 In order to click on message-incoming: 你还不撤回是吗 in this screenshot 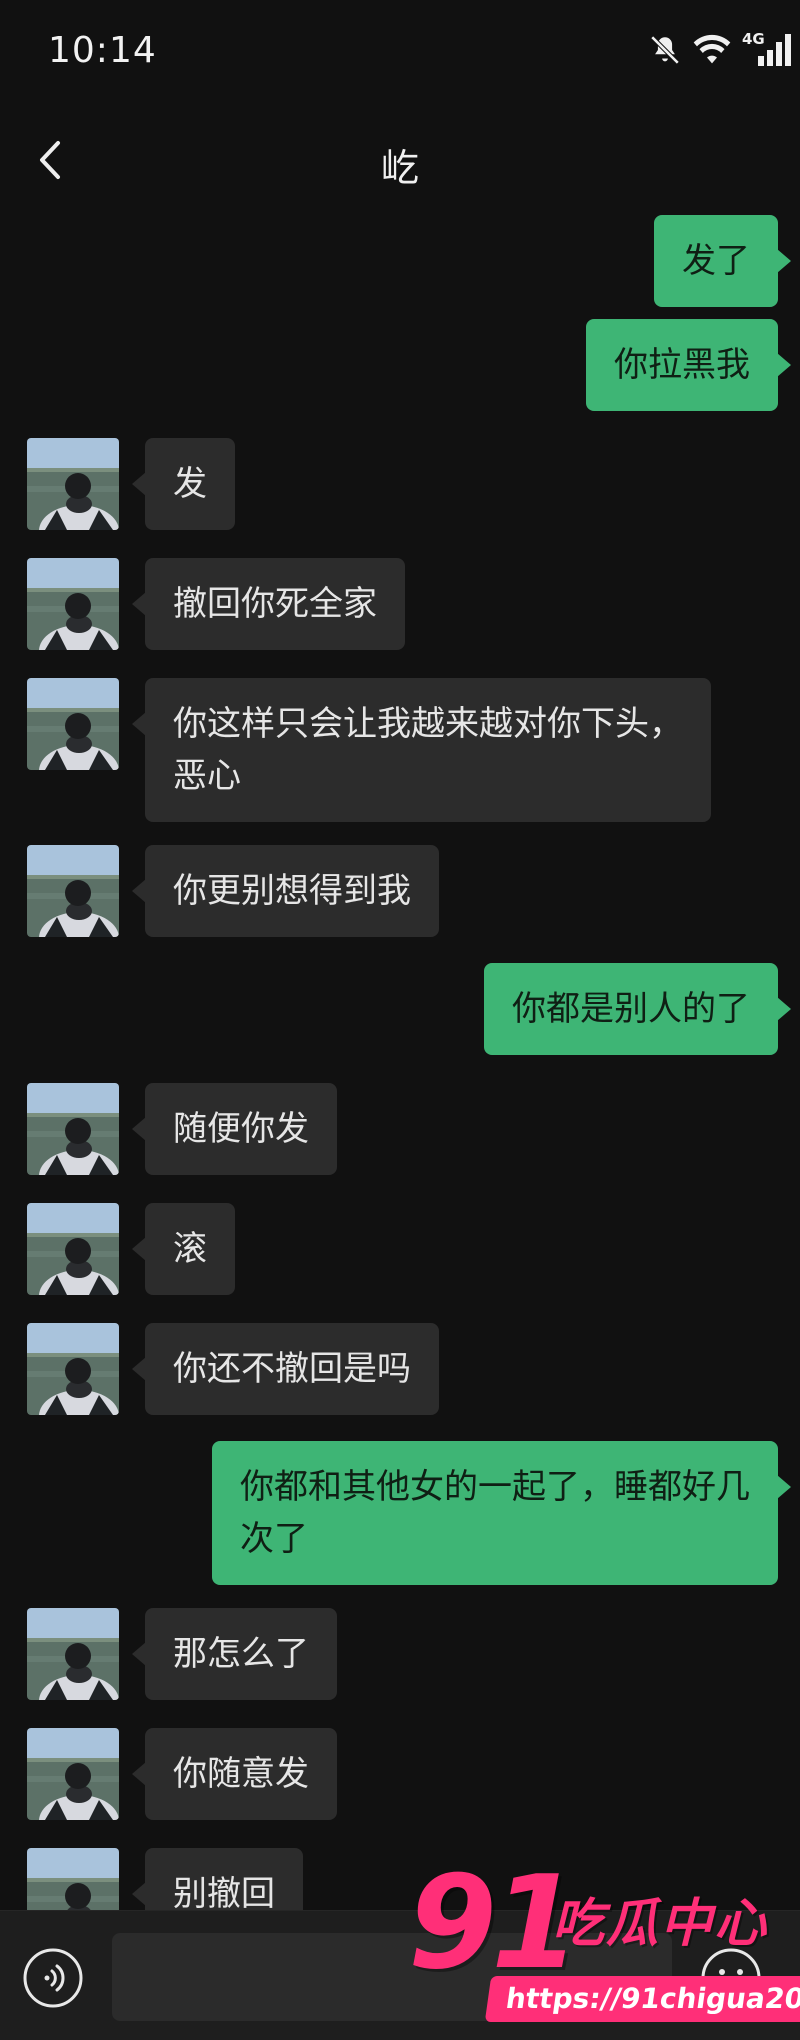, I will do `click(400, 1369)`.